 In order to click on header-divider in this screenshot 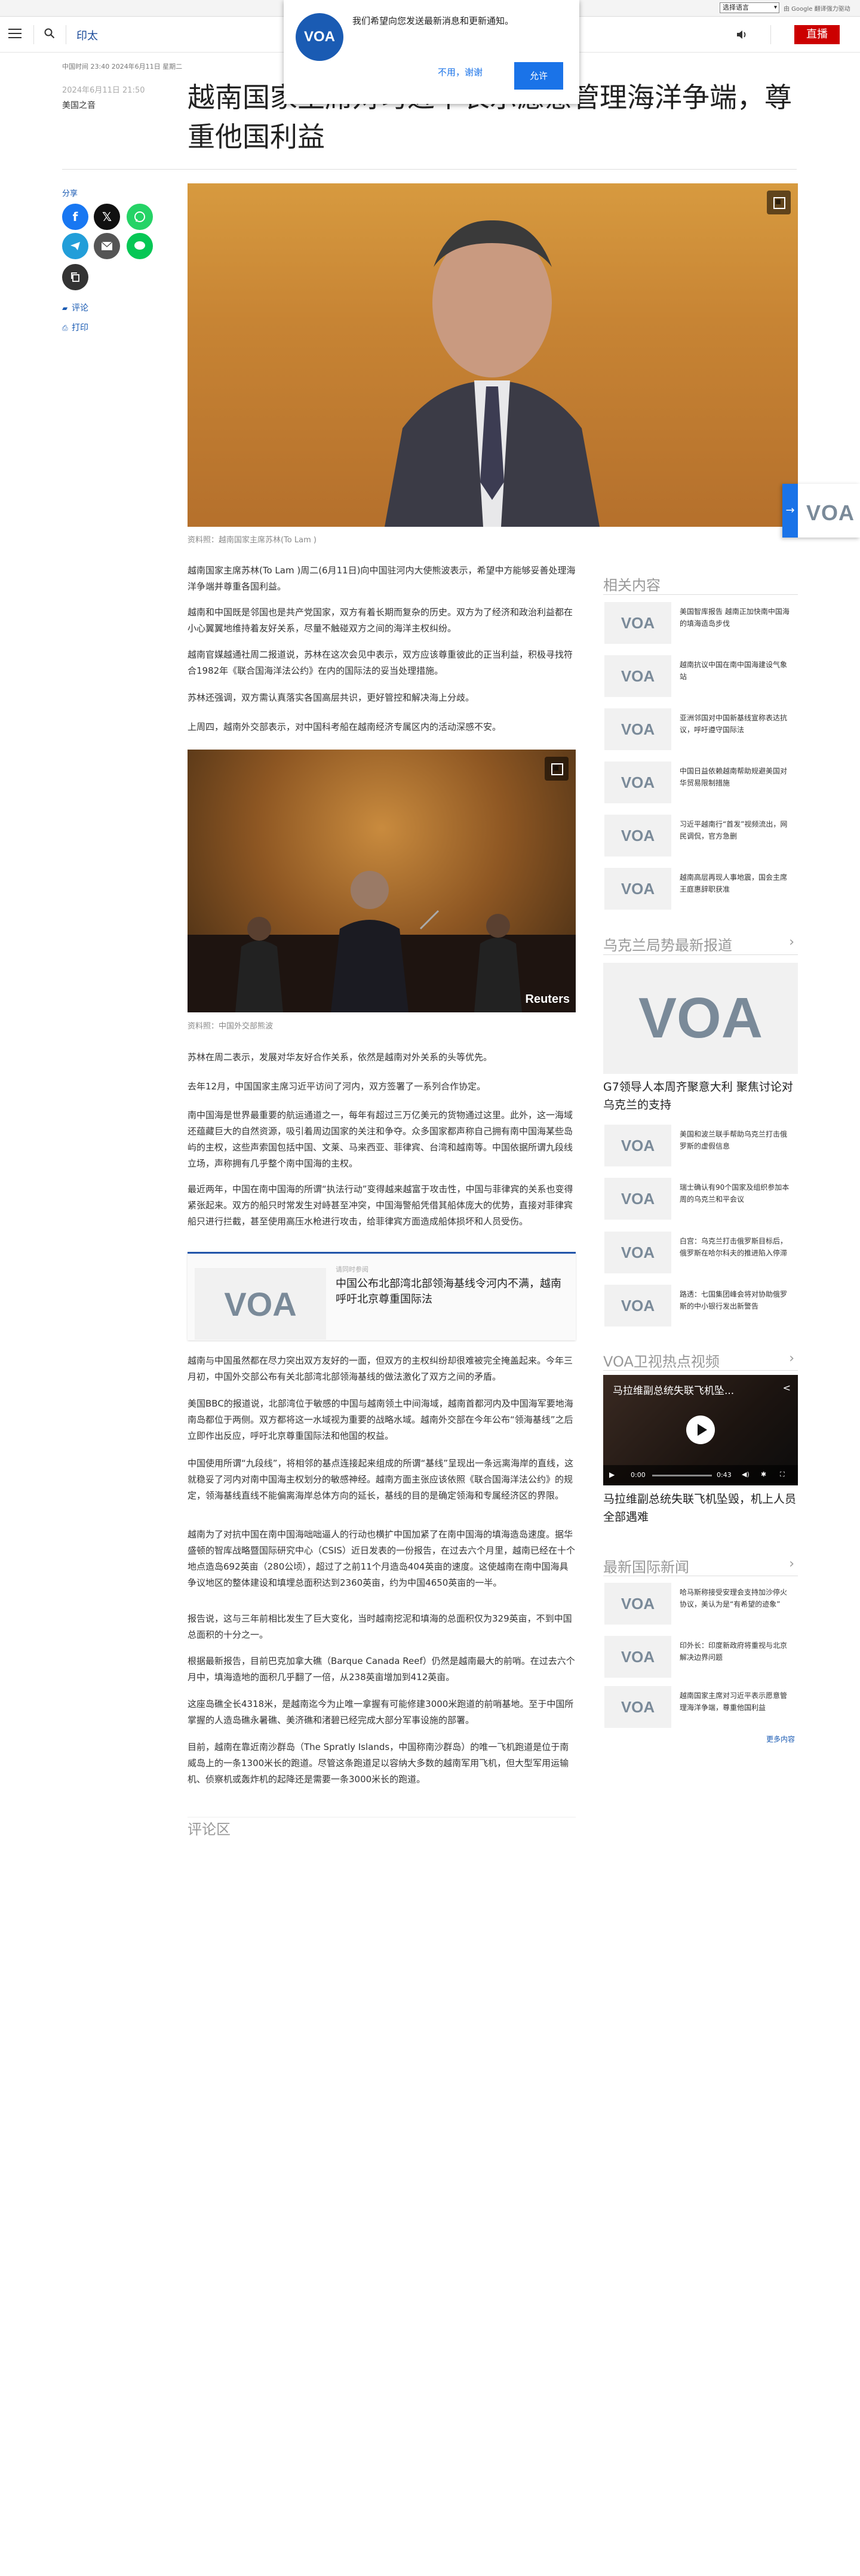, I will do `click(33, 34)`.